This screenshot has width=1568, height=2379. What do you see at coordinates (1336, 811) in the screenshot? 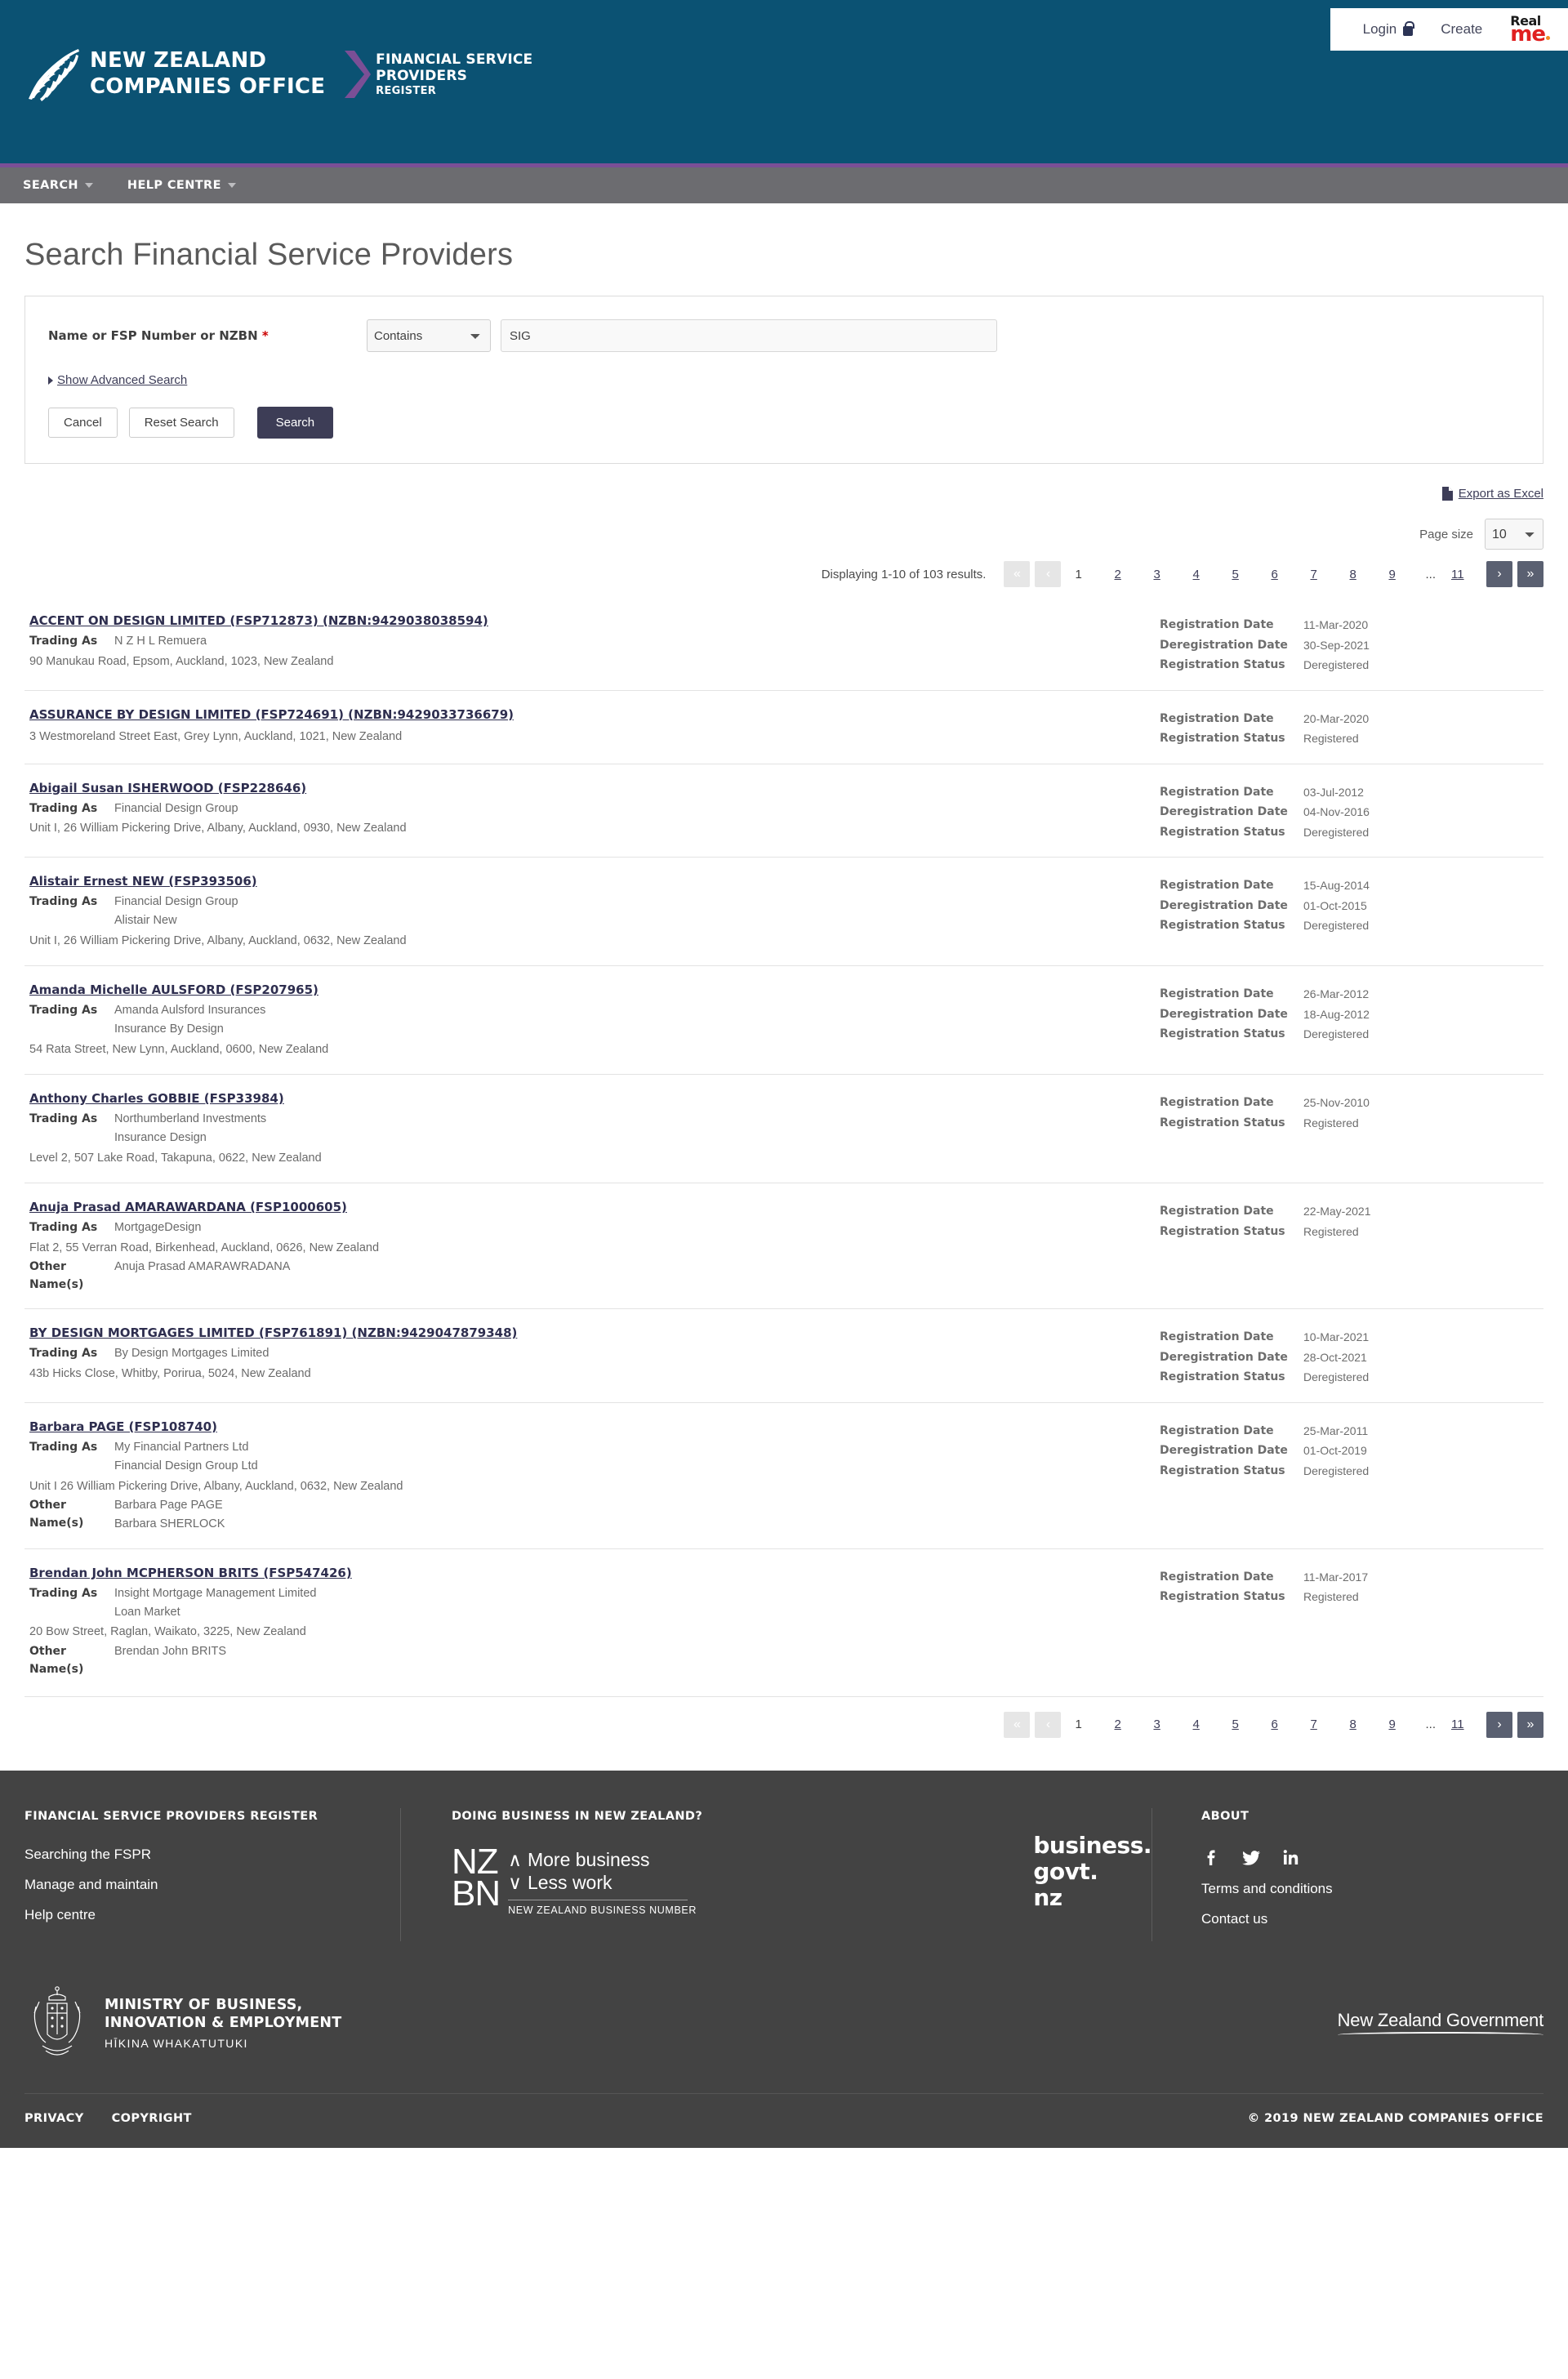
I see `deregistration-date-value: 04-Nov-2016` at bounding box center [1336, 811].